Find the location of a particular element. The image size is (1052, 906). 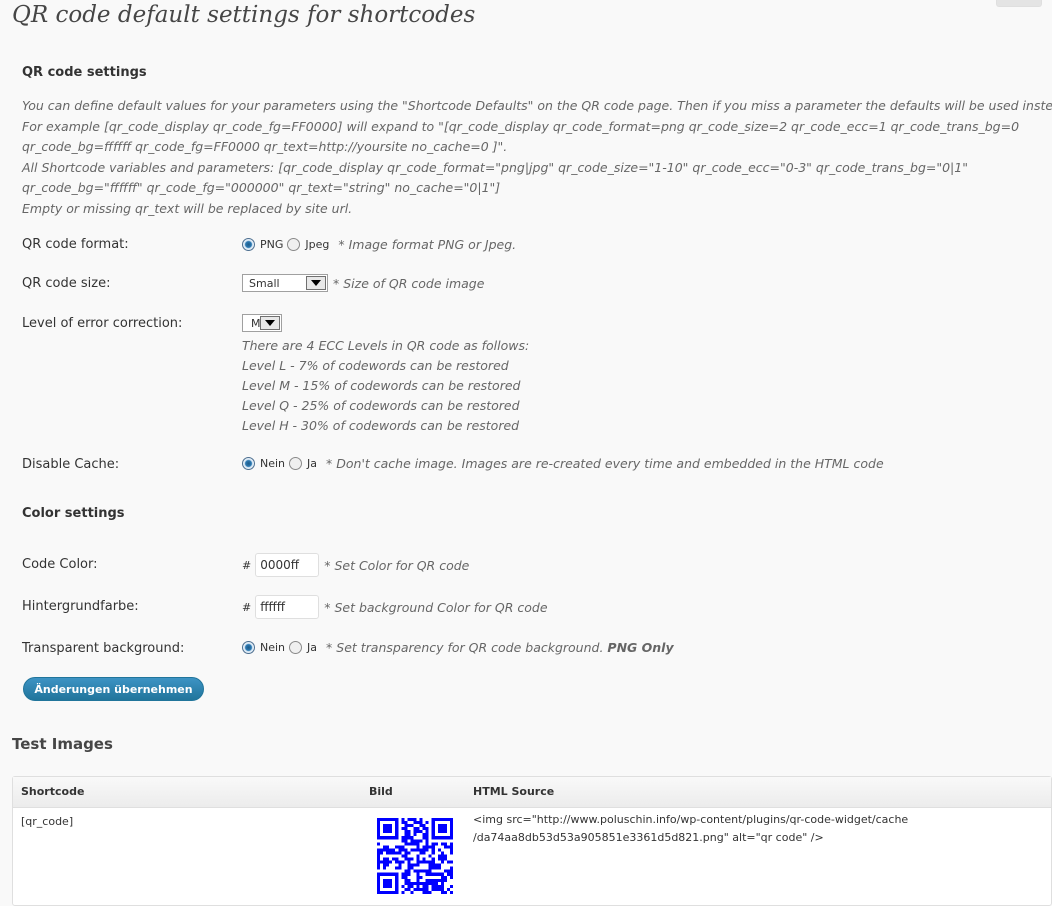

ecc-control: M is located at coordinates (262, 323).